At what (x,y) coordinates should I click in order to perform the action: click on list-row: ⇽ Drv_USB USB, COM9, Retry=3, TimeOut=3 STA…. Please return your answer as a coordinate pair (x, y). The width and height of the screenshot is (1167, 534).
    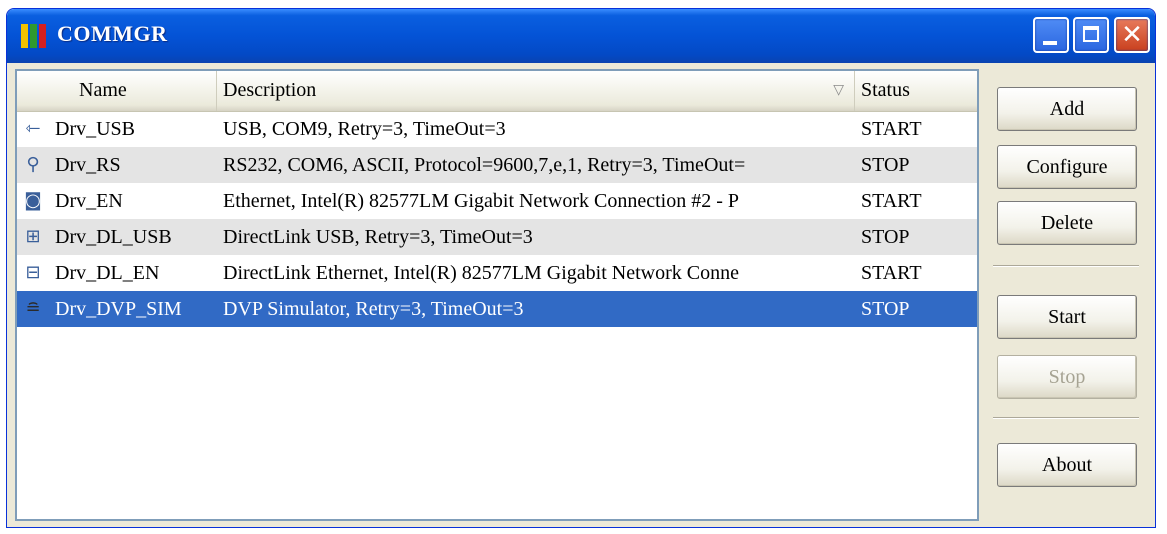
    Looking at the image, I should click on (497, 129).